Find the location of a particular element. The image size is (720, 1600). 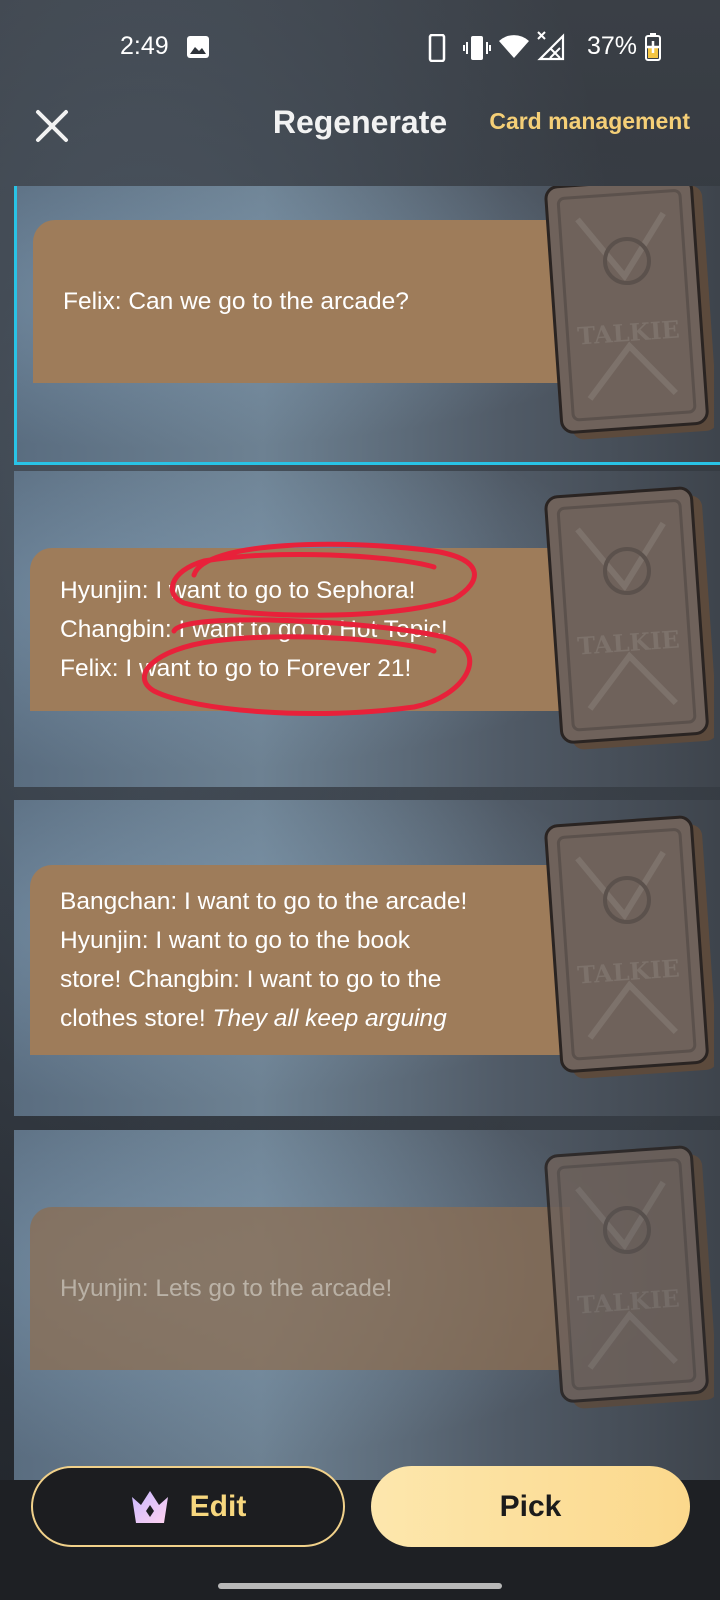

close-button is located at coordinates (52, 126).